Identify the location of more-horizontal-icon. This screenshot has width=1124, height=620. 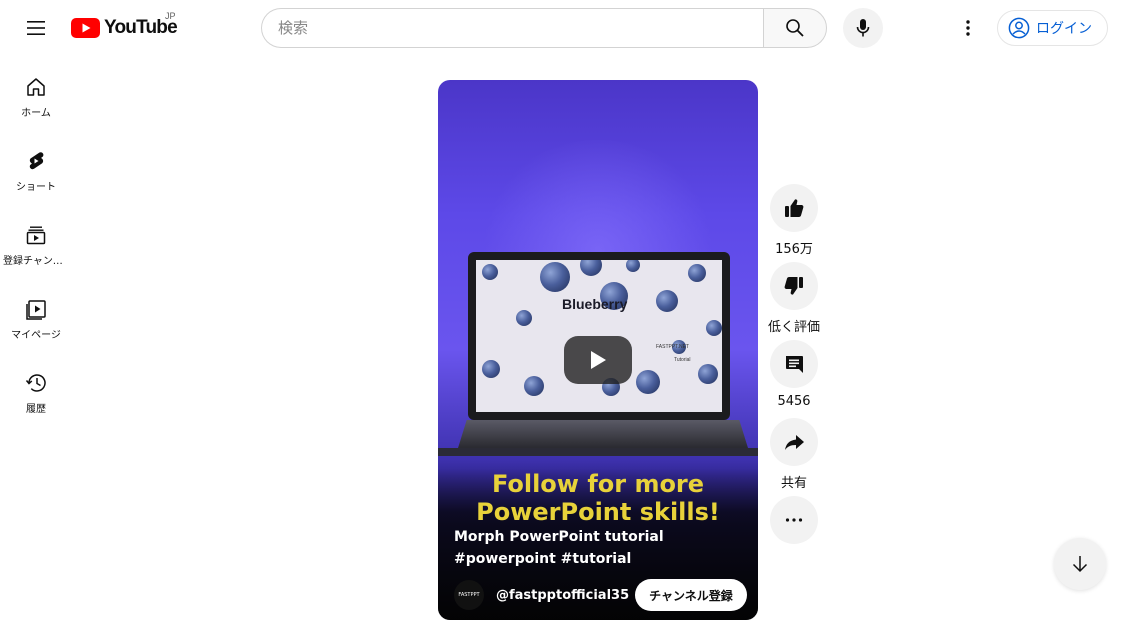
(794, 520).